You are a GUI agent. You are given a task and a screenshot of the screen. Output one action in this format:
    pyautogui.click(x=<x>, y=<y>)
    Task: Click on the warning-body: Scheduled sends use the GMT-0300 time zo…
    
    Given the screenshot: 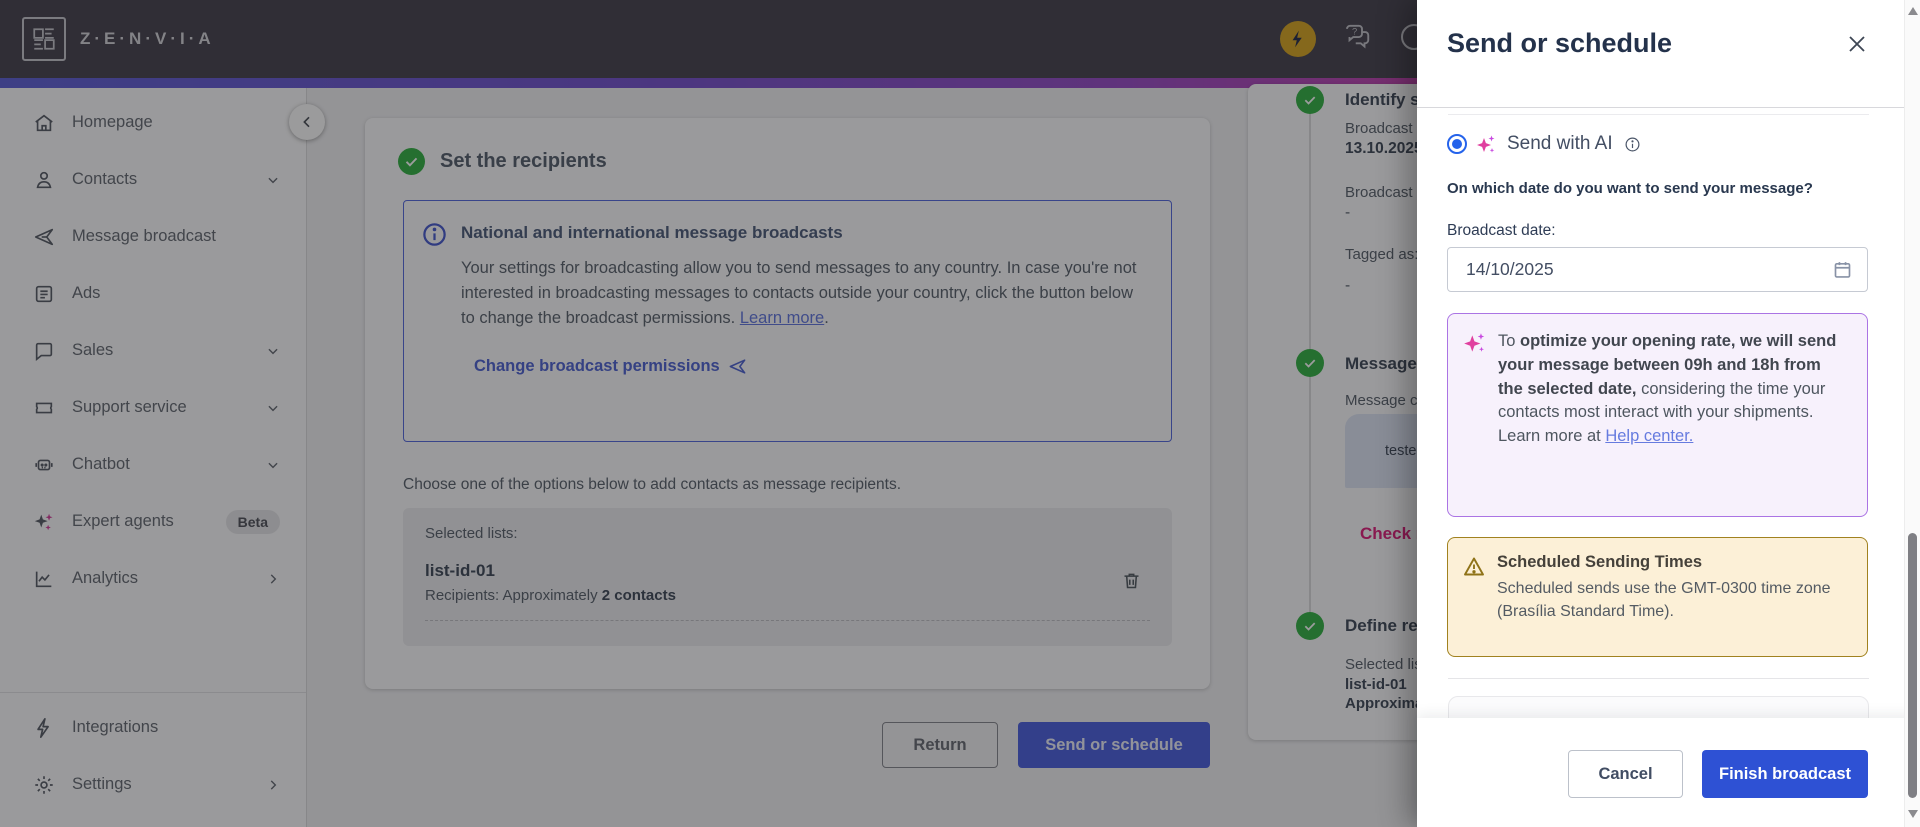 What is the action you would take?
    pyautogui.click(x=1664, y=600)
    